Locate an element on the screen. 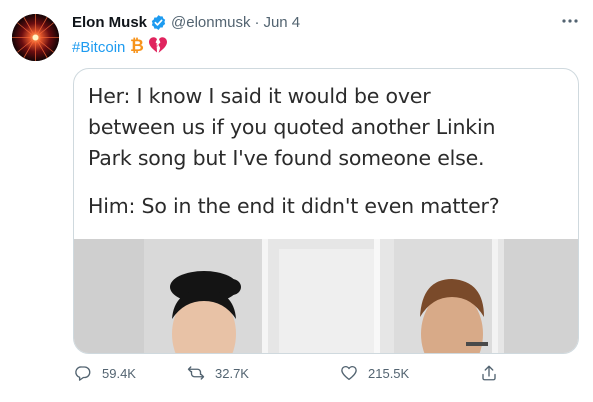 Image resolution: width=593 pixels, height=402 pixels. avatar is located at coordinates (35, 37).